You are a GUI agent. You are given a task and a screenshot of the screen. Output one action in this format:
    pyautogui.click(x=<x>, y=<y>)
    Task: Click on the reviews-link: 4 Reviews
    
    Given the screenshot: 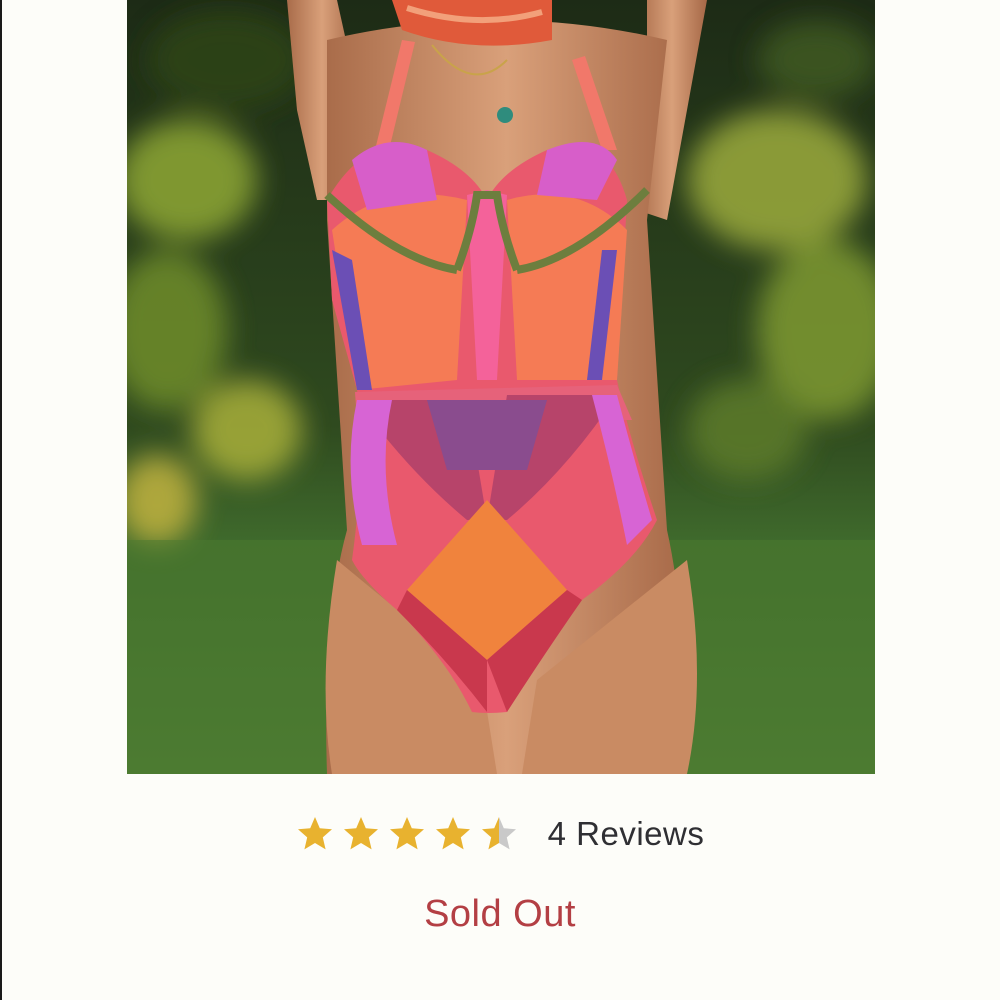 What is the action you would take?
    pyautogui.click(x=626, y=834)
    